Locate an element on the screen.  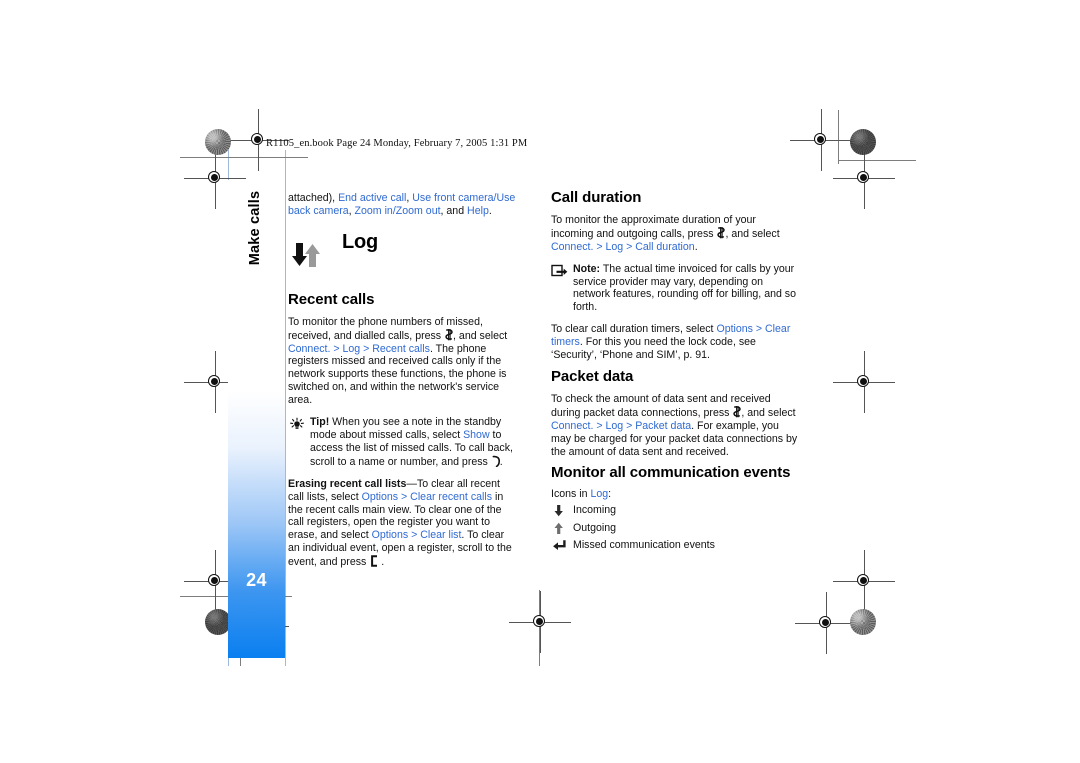
cut-guide-top-left is located at coordinates (244, 157).